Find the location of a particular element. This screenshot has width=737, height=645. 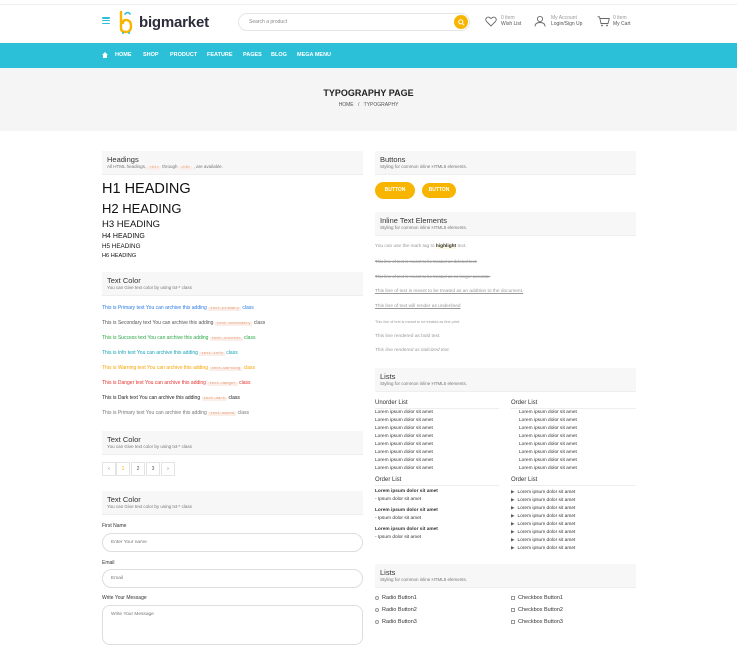

order-list-title: Order List is located at coordinates (573, 404).